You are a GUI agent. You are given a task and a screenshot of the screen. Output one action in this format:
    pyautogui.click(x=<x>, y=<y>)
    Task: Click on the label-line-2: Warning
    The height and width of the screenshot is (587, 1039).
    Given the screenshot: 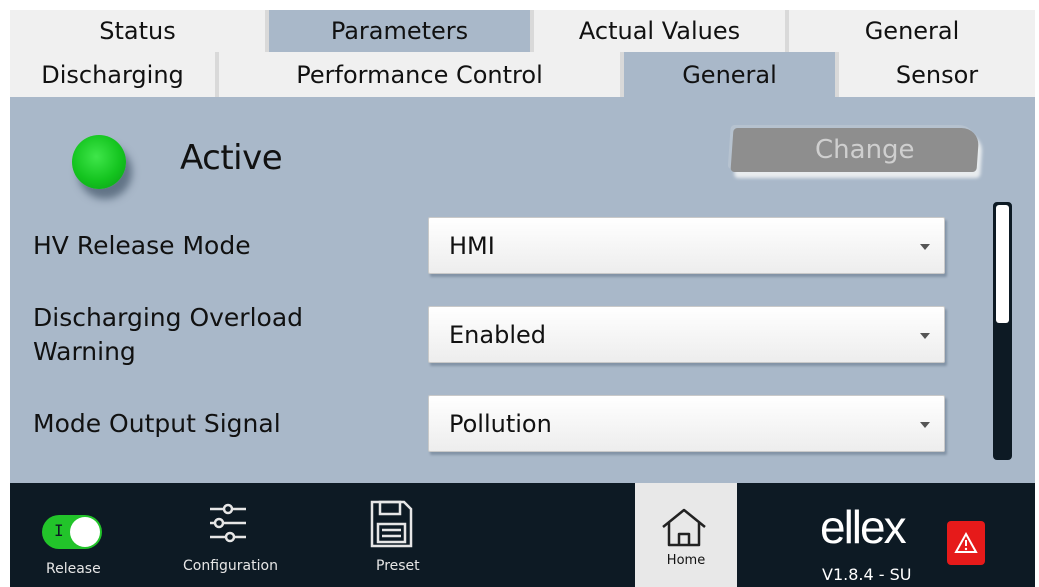 What is the action you would take?
    pyautogui.click(x=84, y=351)
    